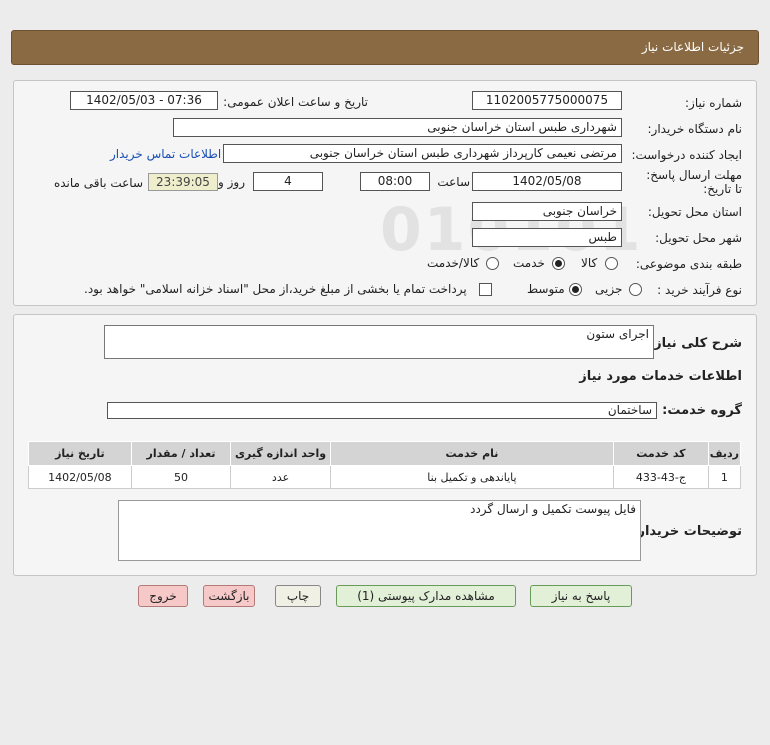 Image resolution: width=770 pixels, height=745 pixels. Describe the element at coordinates (98, 183) in the screenshot. I see `remaining-label: ساعت باقی مانده` at that location.